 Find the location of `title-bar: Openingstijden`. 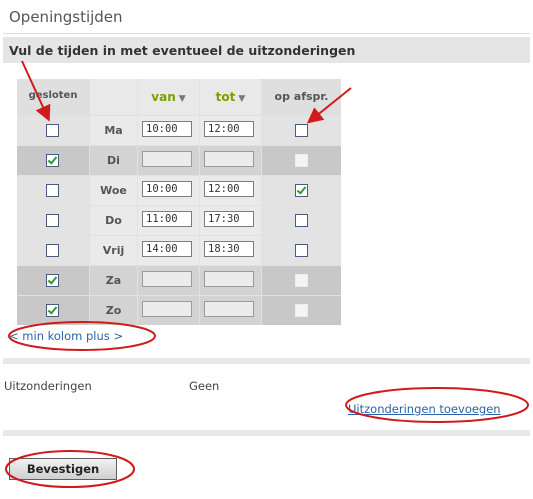

title-bar: Openingstijden is located at coordinates (266, 18).